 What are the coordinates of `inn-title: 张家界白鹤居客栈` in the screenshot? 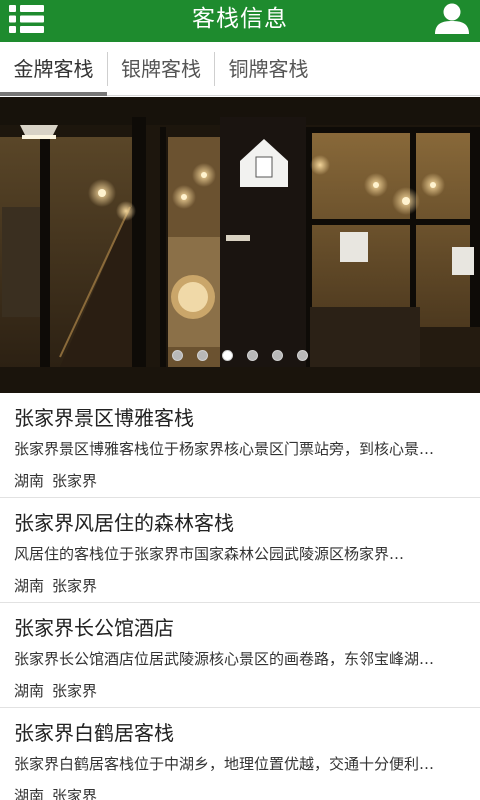 It's located at (94, 733).